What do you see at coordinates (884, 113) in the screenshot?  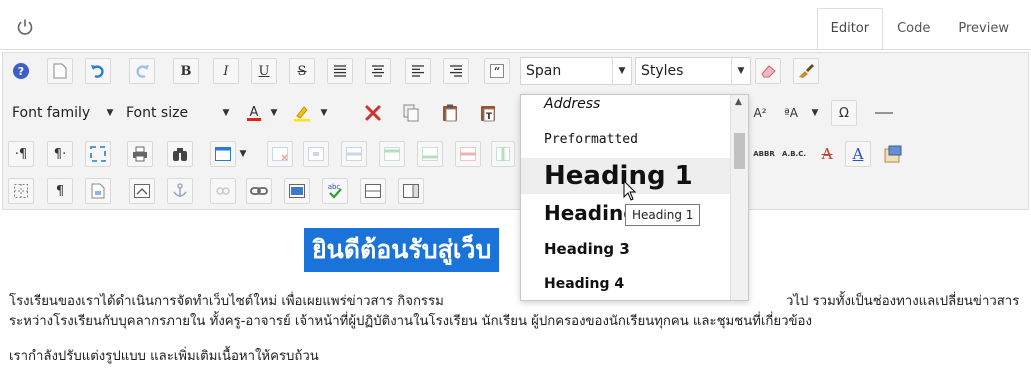 I see `horizontal-rule-icon` at bounding box center [884, 113].